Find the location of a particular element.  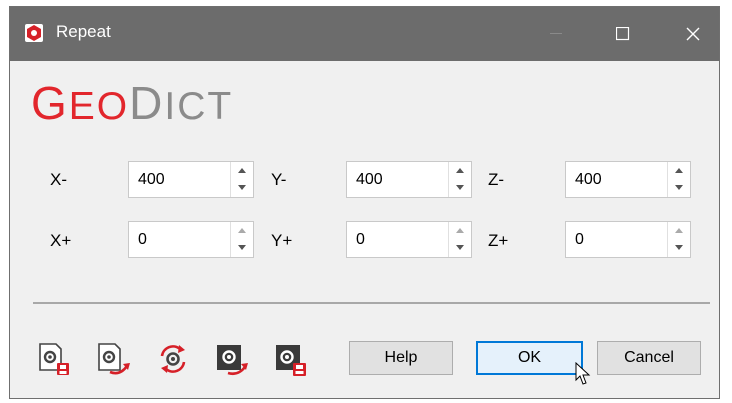

z-minus-spinbox is located at coordinates (628, 179).